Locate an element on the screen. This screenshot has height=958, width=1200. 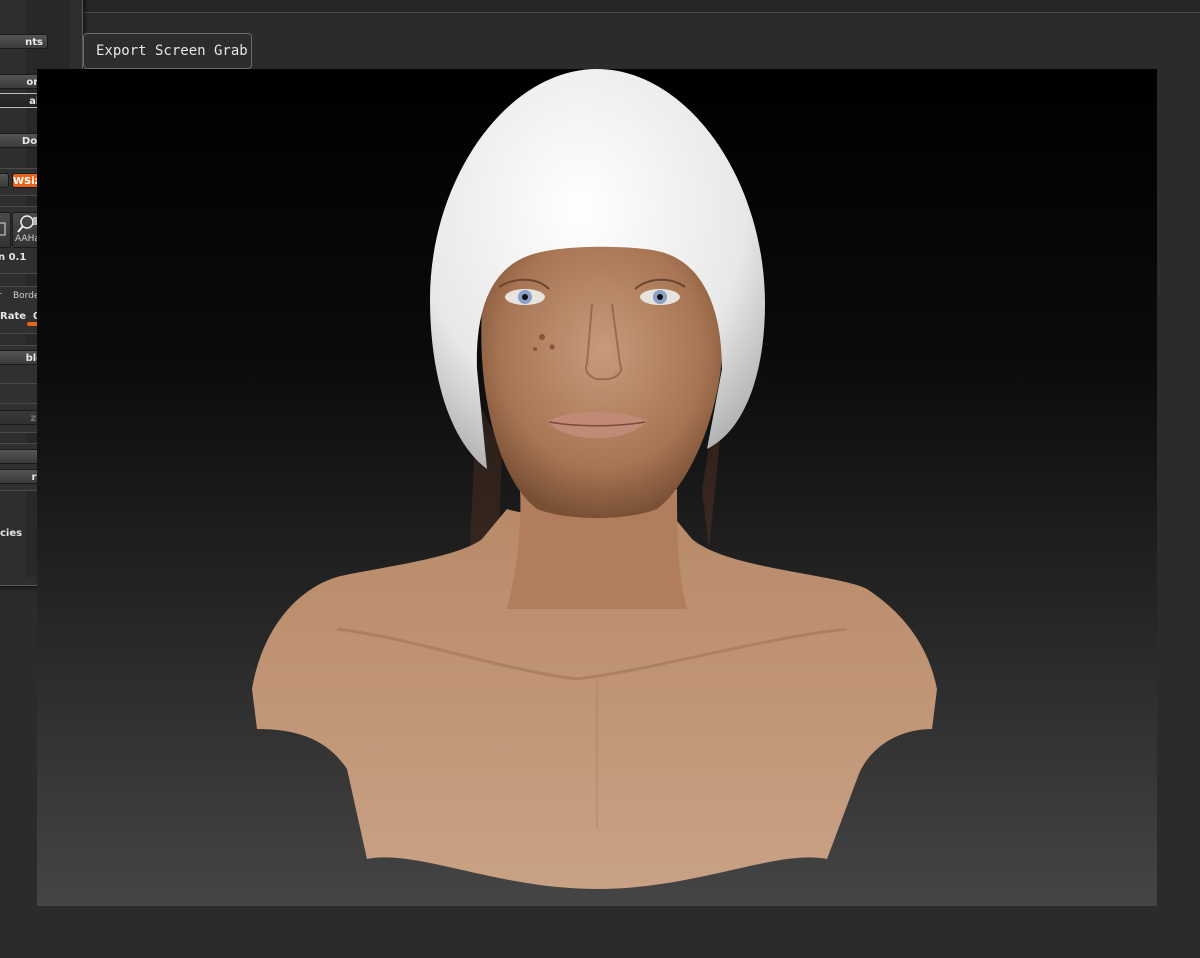
document-icon is located at coordinates (5, 230).